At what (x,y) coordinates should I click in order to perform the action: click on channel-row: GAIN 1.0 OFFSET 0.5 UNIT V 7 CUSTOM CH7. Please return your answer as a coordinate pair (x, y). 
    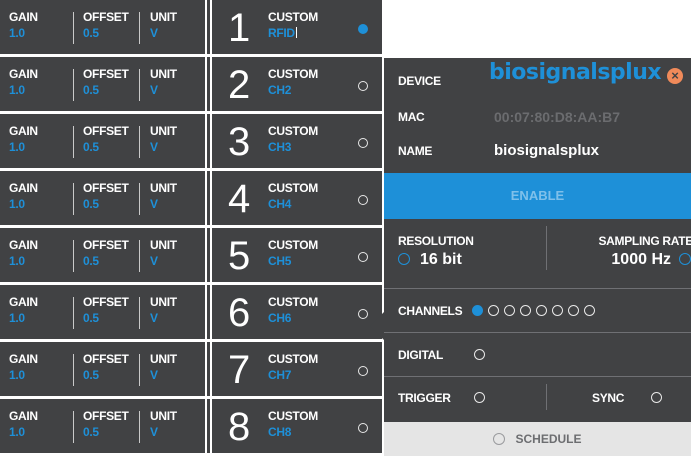
    Looking at the image, I should click on (191, 369).